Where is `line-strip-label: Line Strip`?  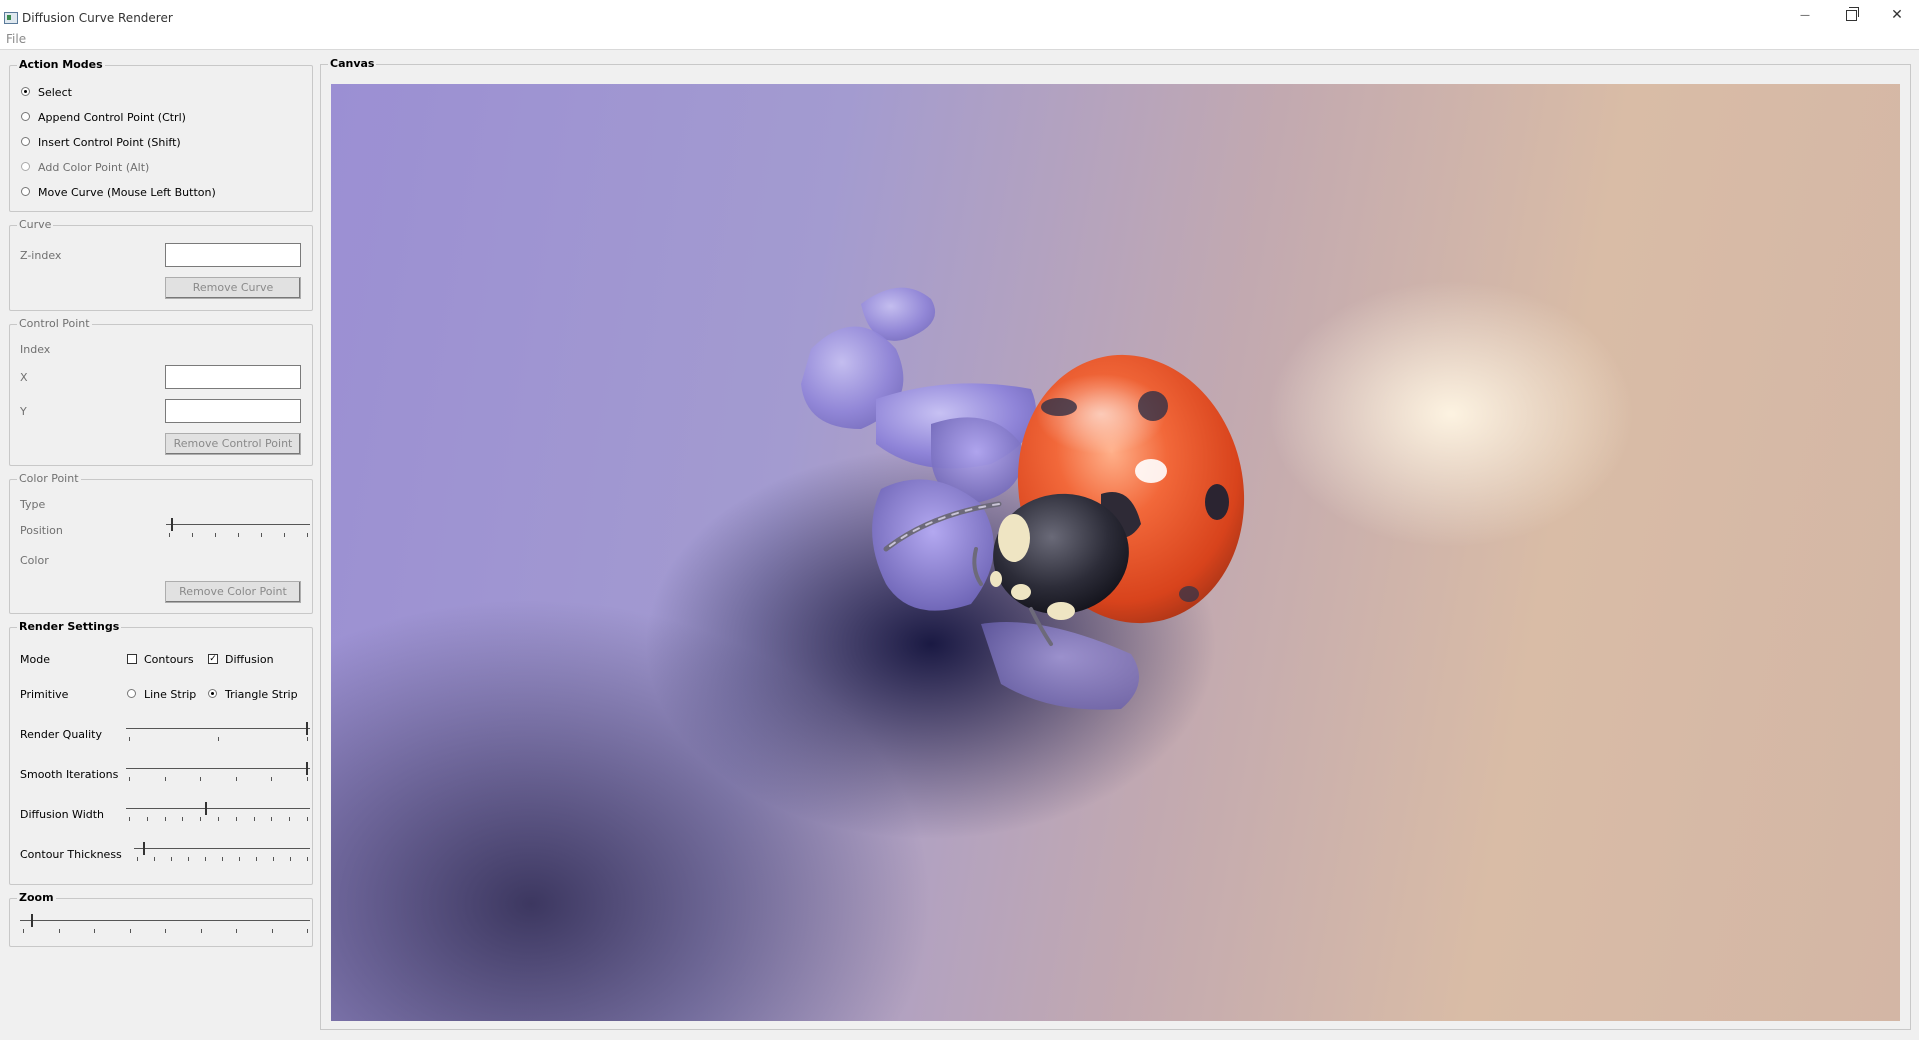
line-strip-label: Line Strip is located at coordinates (170, 694).